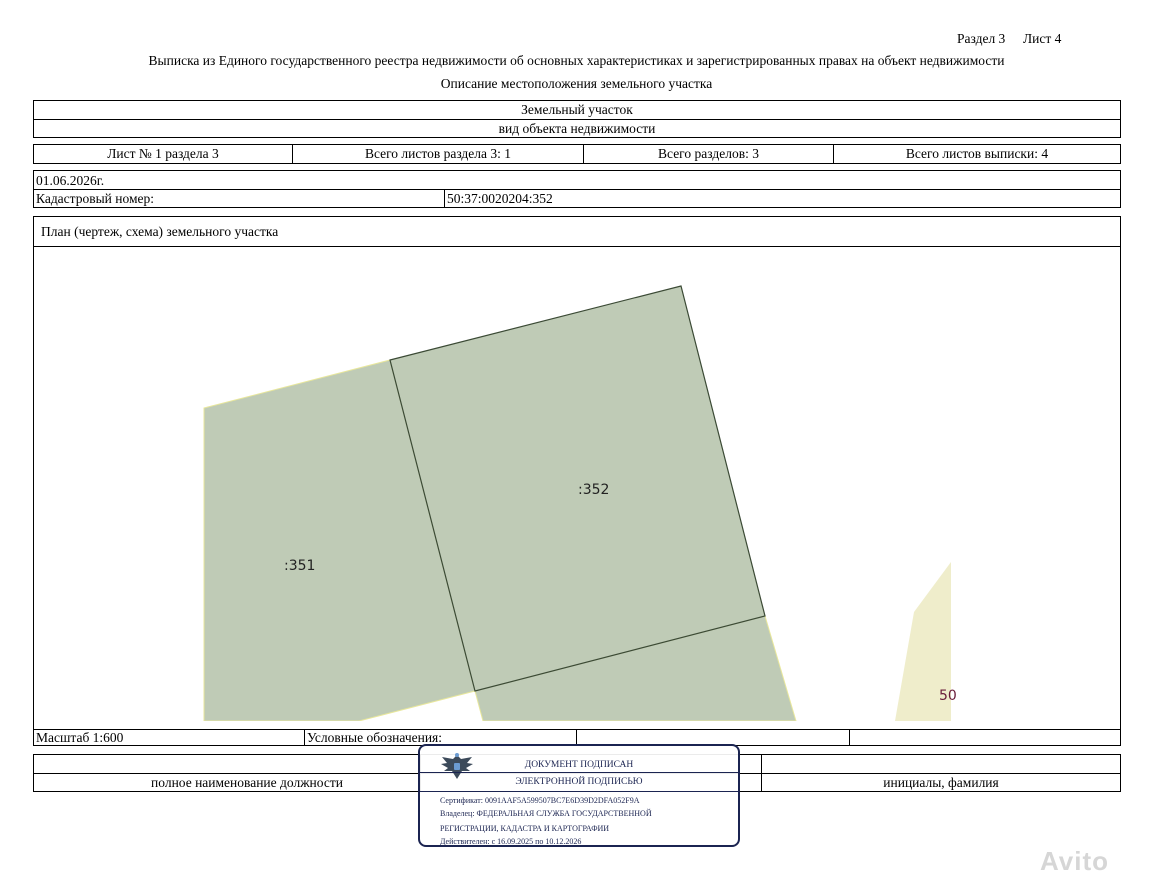 The width and height of the screenshot is (1153, 887). Describe the element at coordinates (70, 180) in the screenshot. I see `extract-date: 01.06.2026г.` at that location.